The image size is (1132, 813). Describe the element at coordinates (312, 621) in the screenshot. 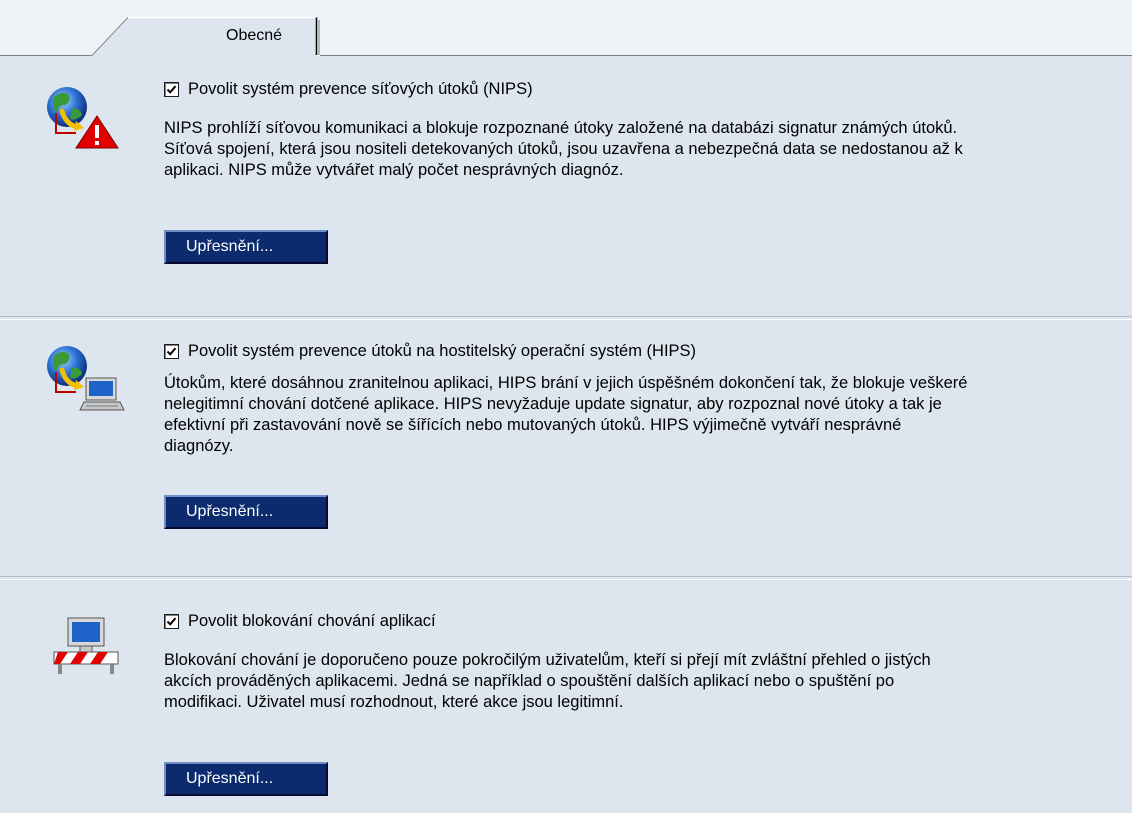

I see `behavior-checkbox-label: Povolit blokování chování aplikací` at that location.